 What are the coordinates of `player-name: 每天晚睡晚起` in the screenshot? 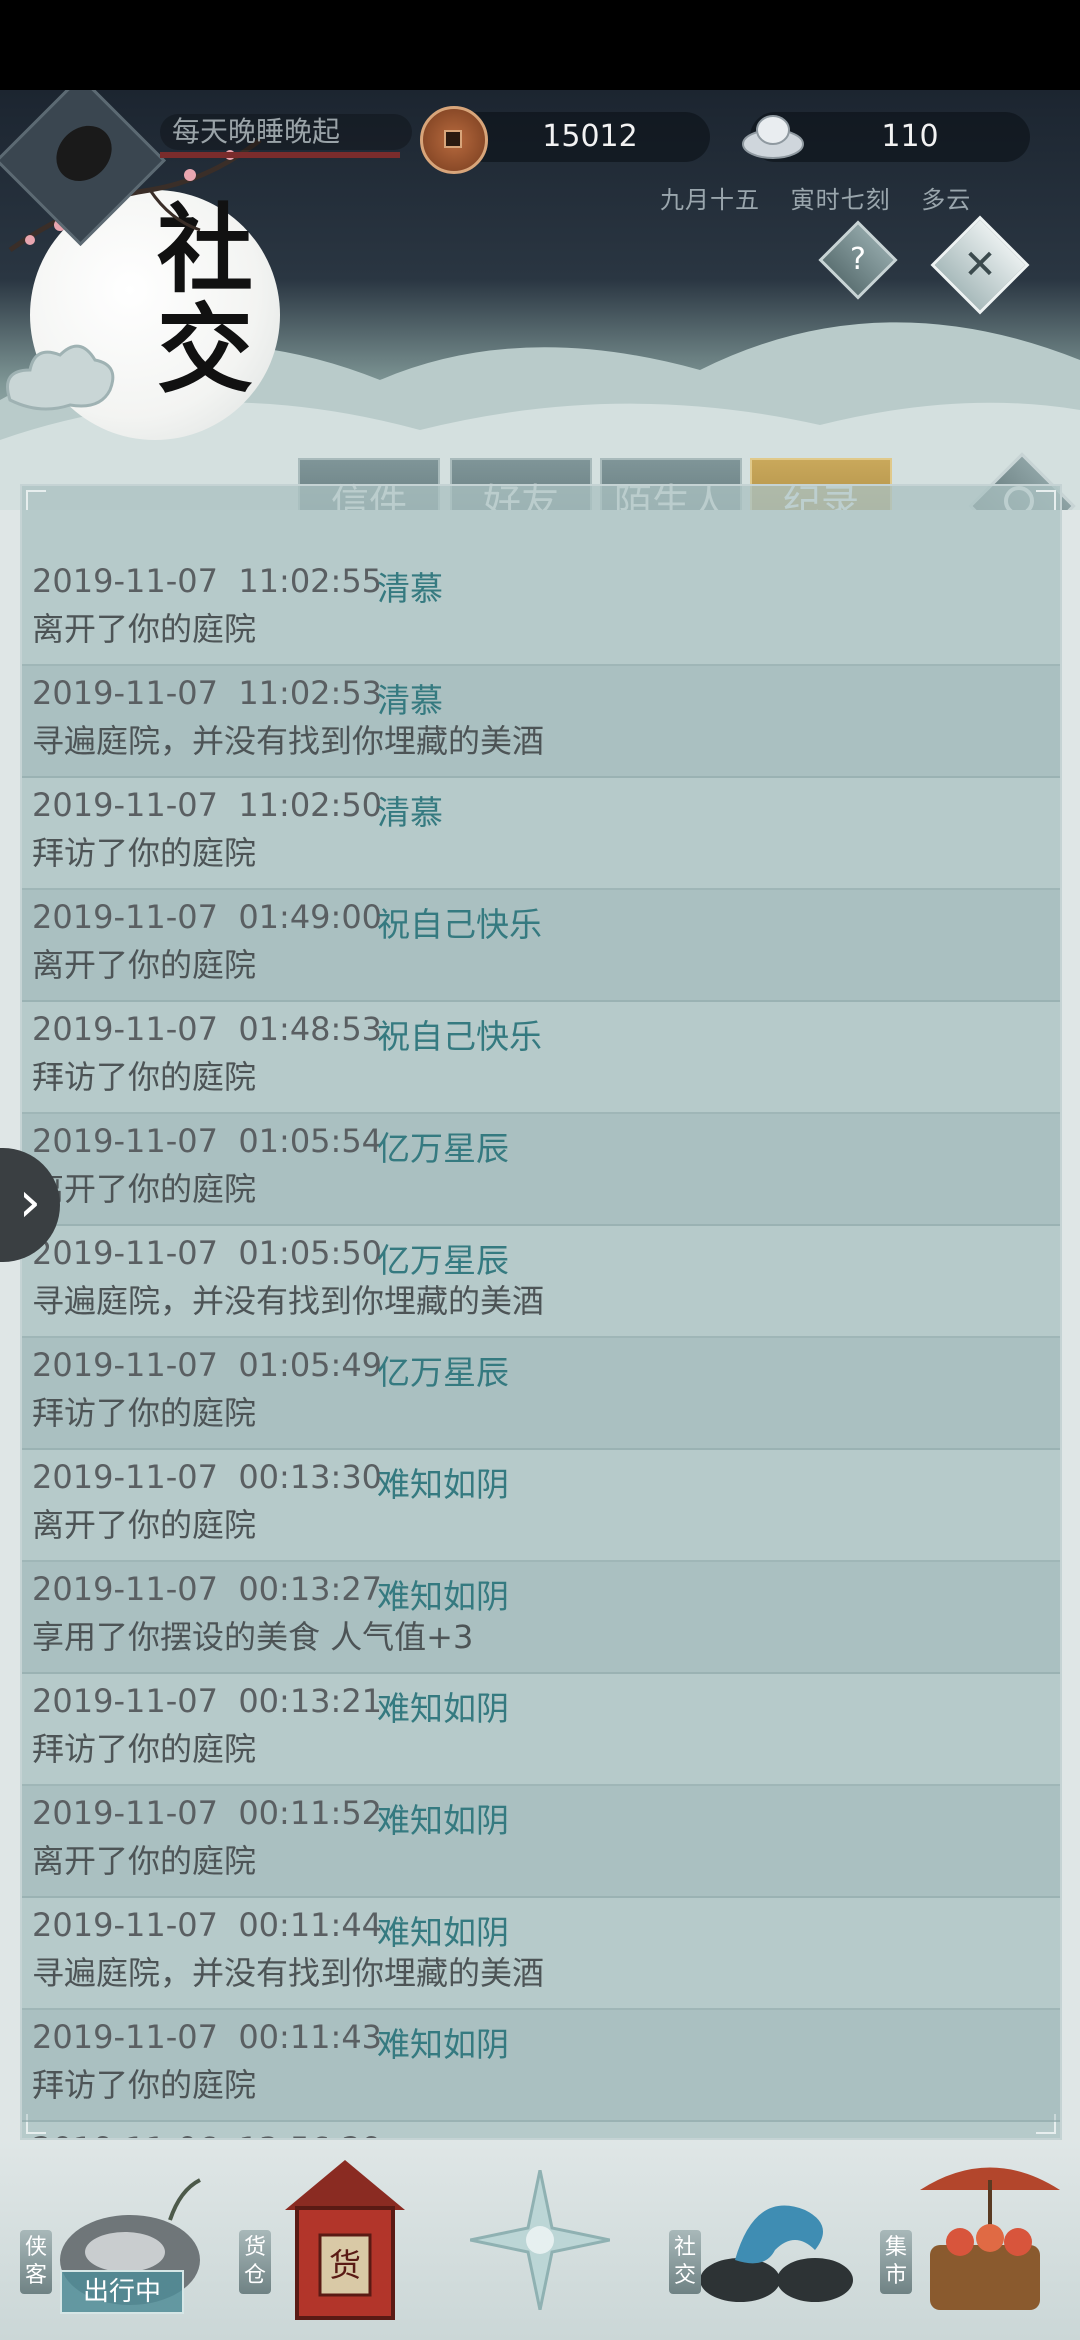 It's located at (286, 132).